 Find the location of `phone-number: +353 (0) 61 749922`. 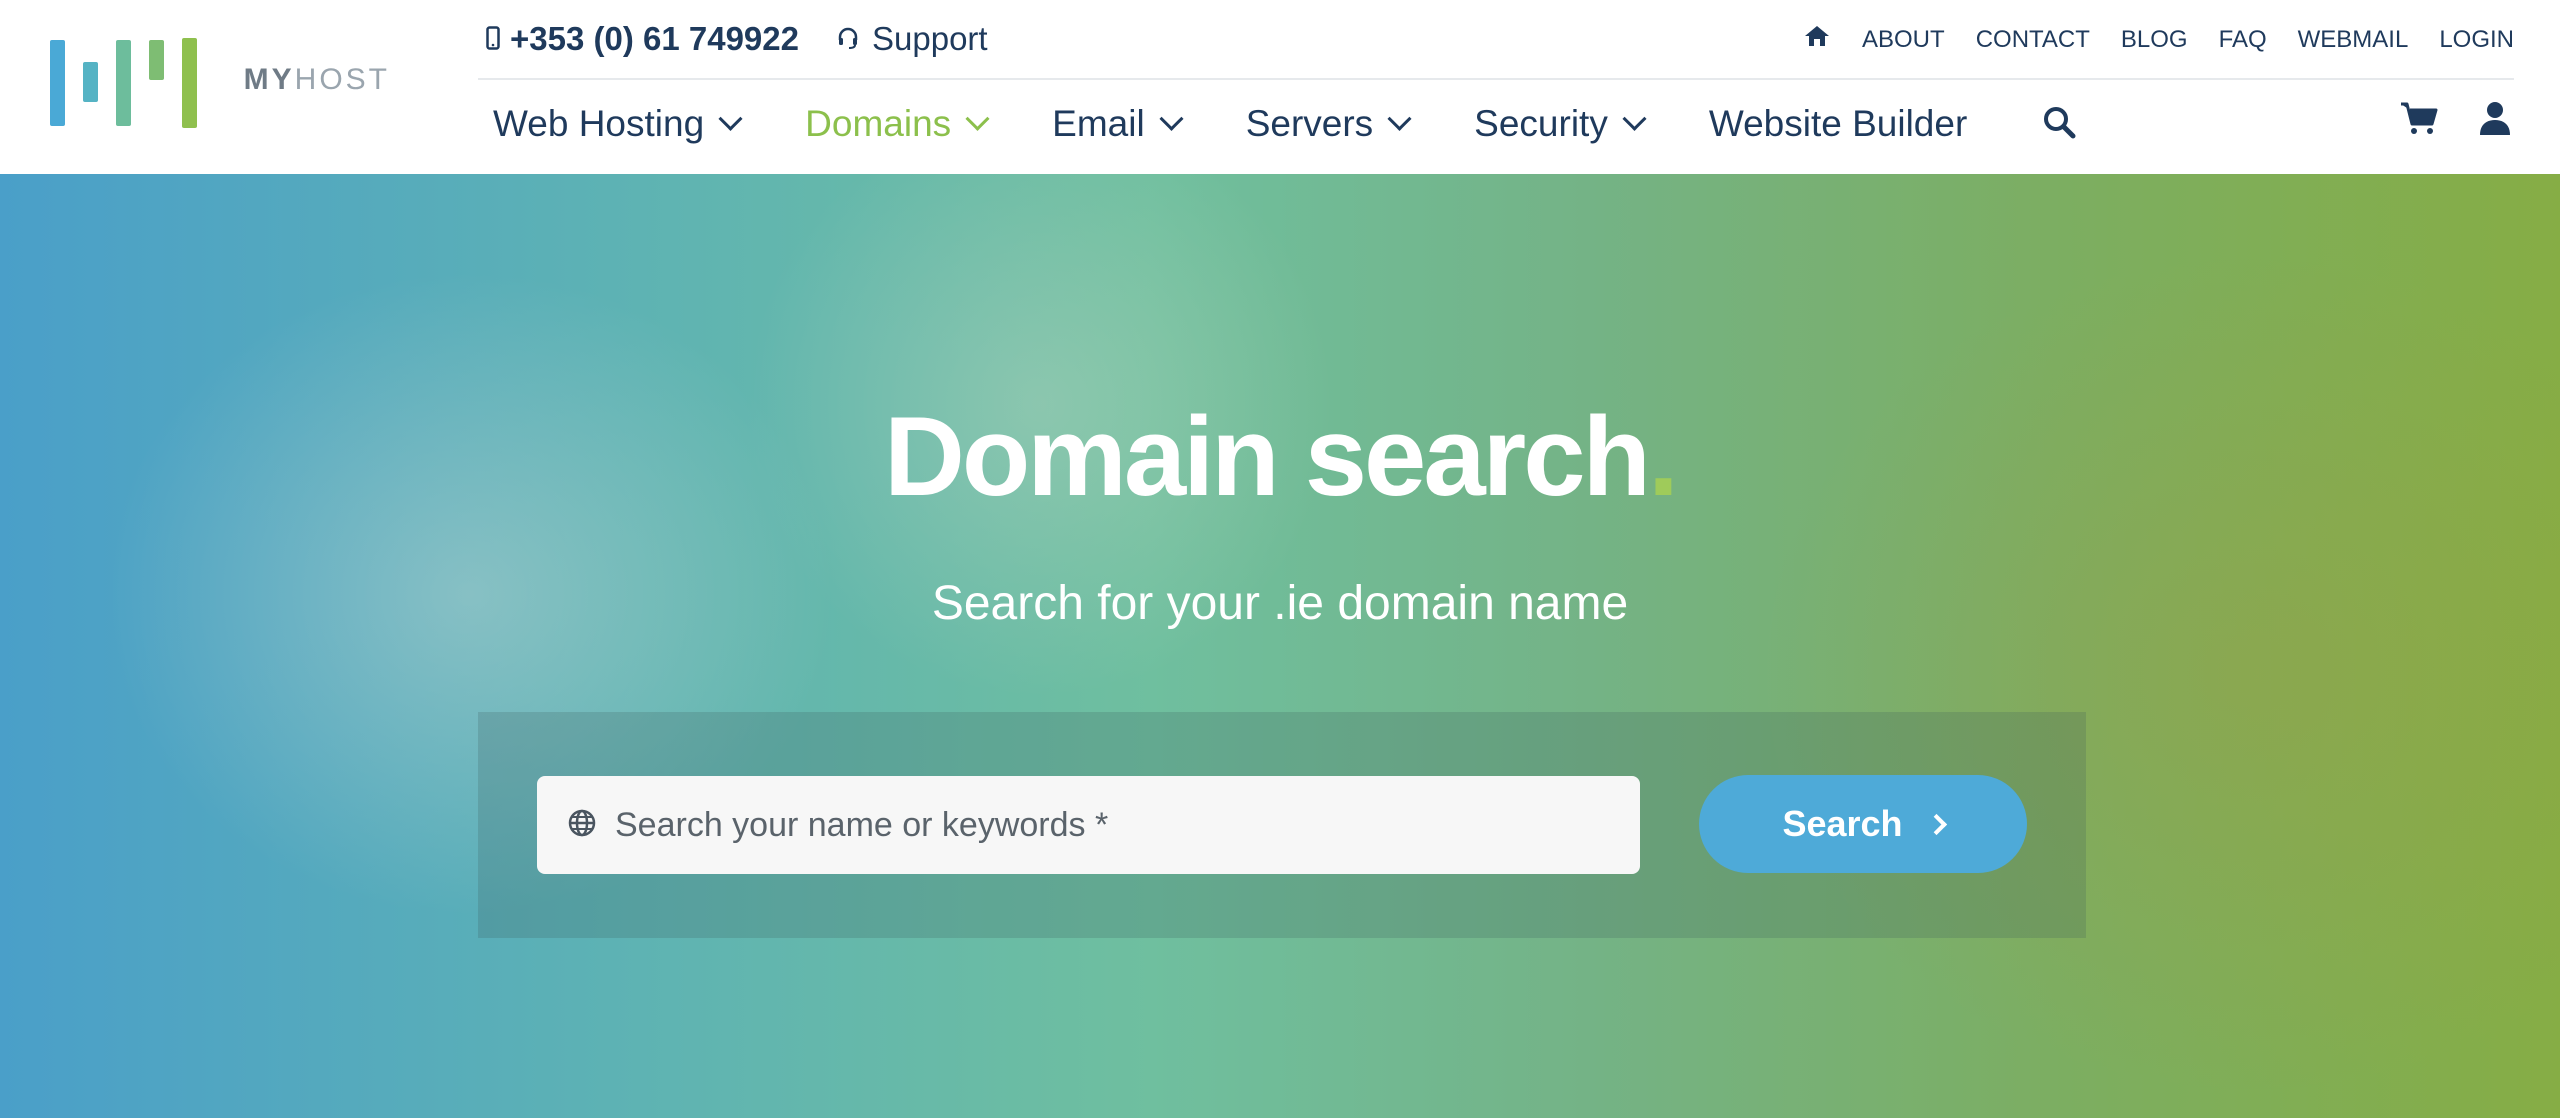

phone-number: +353 (0) 61 749922 is located at coordinates (654, 38).